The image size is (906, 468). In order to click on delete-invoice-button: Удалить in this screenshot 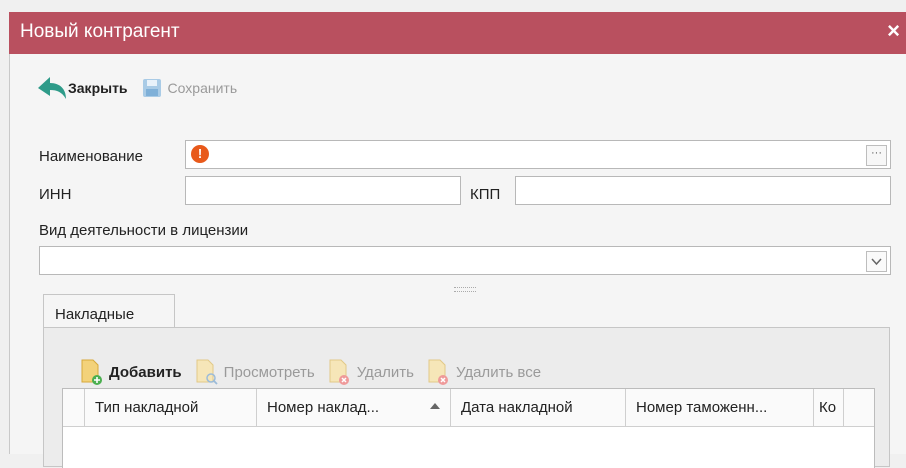, I will do `click(370, 372)`.